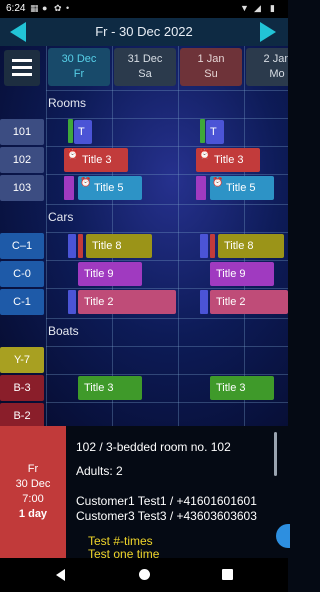 This screenshot has height=592, width=320. Describe the element at coordinates (16, 8) in the screenshot. I see `status-time: 6:24` at that location.